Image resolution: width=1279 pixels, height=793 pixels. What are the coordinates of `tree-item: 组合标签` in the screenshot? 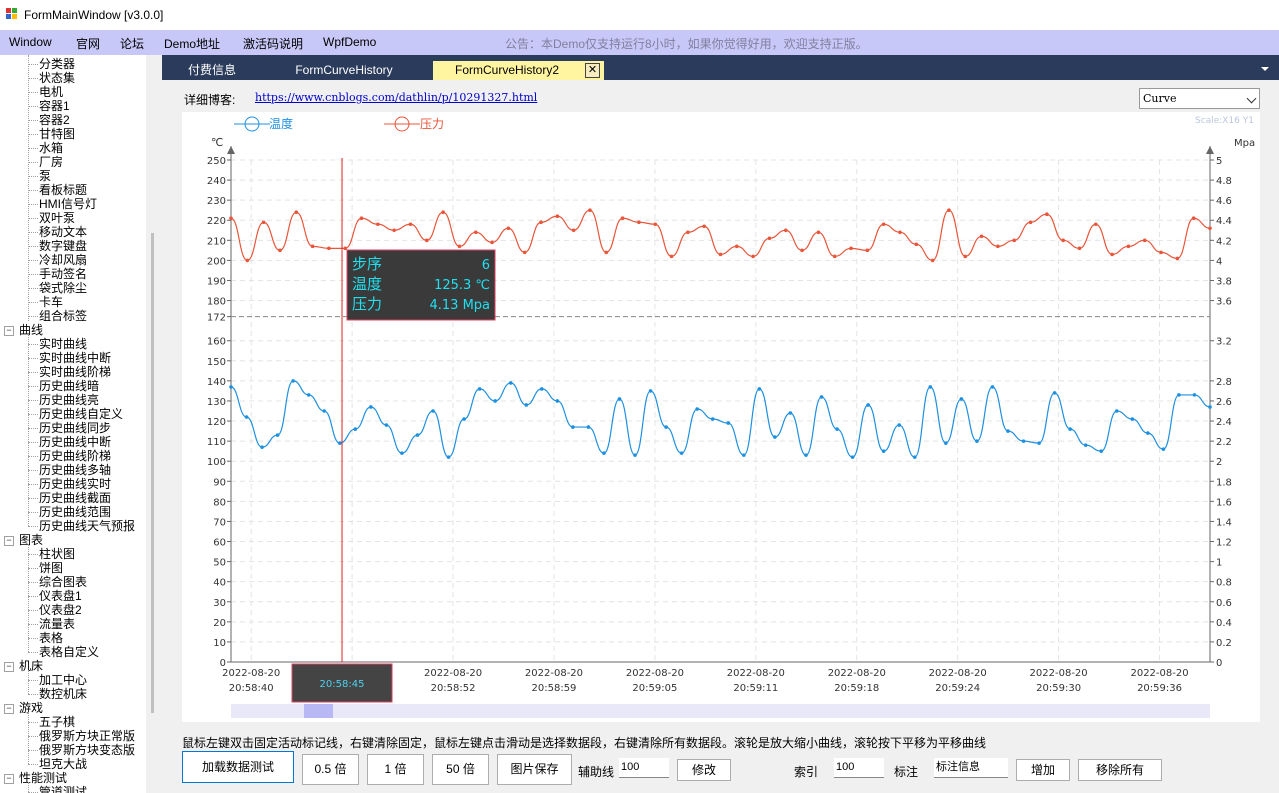 It's located at (63, 316).